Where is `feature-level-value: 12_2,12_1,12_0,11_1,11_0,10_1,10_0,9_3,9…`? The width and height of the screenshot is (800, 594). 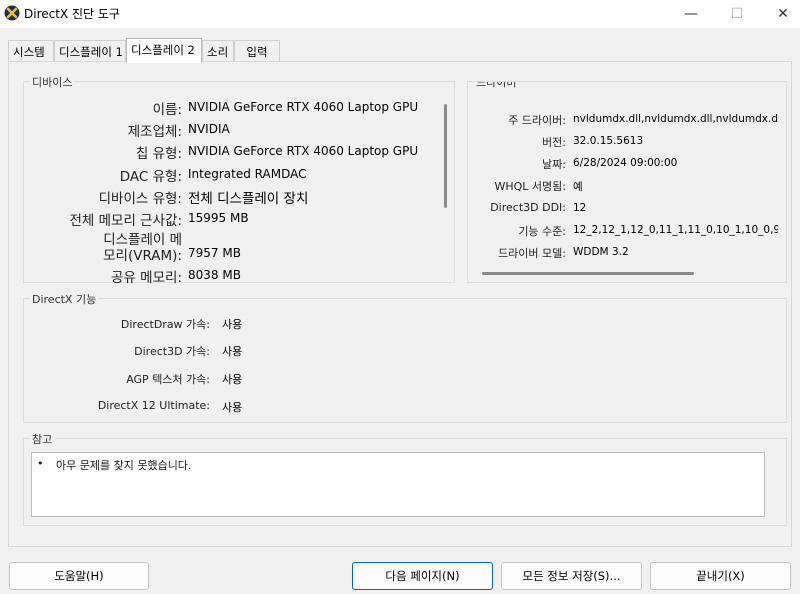
feature-level-value: 12_2,12_1,12_0,11_1,11_0,10_1,10_0,9_3,9… is located at coordinates (675, 230).